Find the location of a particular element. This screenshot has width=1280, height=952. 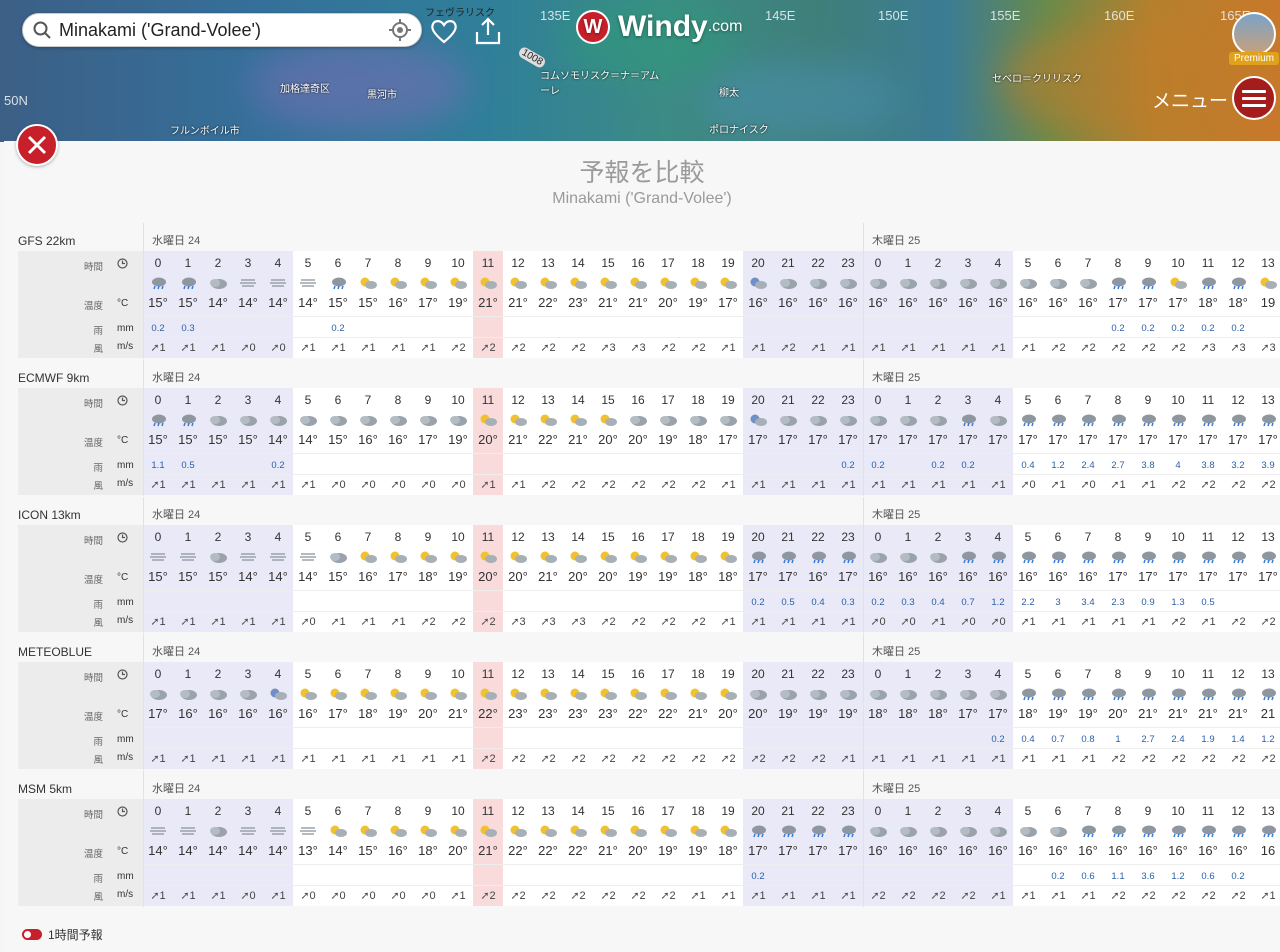

hour-column: 6 17° 1.2 ➚1 is located at coordinates (1058, 441).